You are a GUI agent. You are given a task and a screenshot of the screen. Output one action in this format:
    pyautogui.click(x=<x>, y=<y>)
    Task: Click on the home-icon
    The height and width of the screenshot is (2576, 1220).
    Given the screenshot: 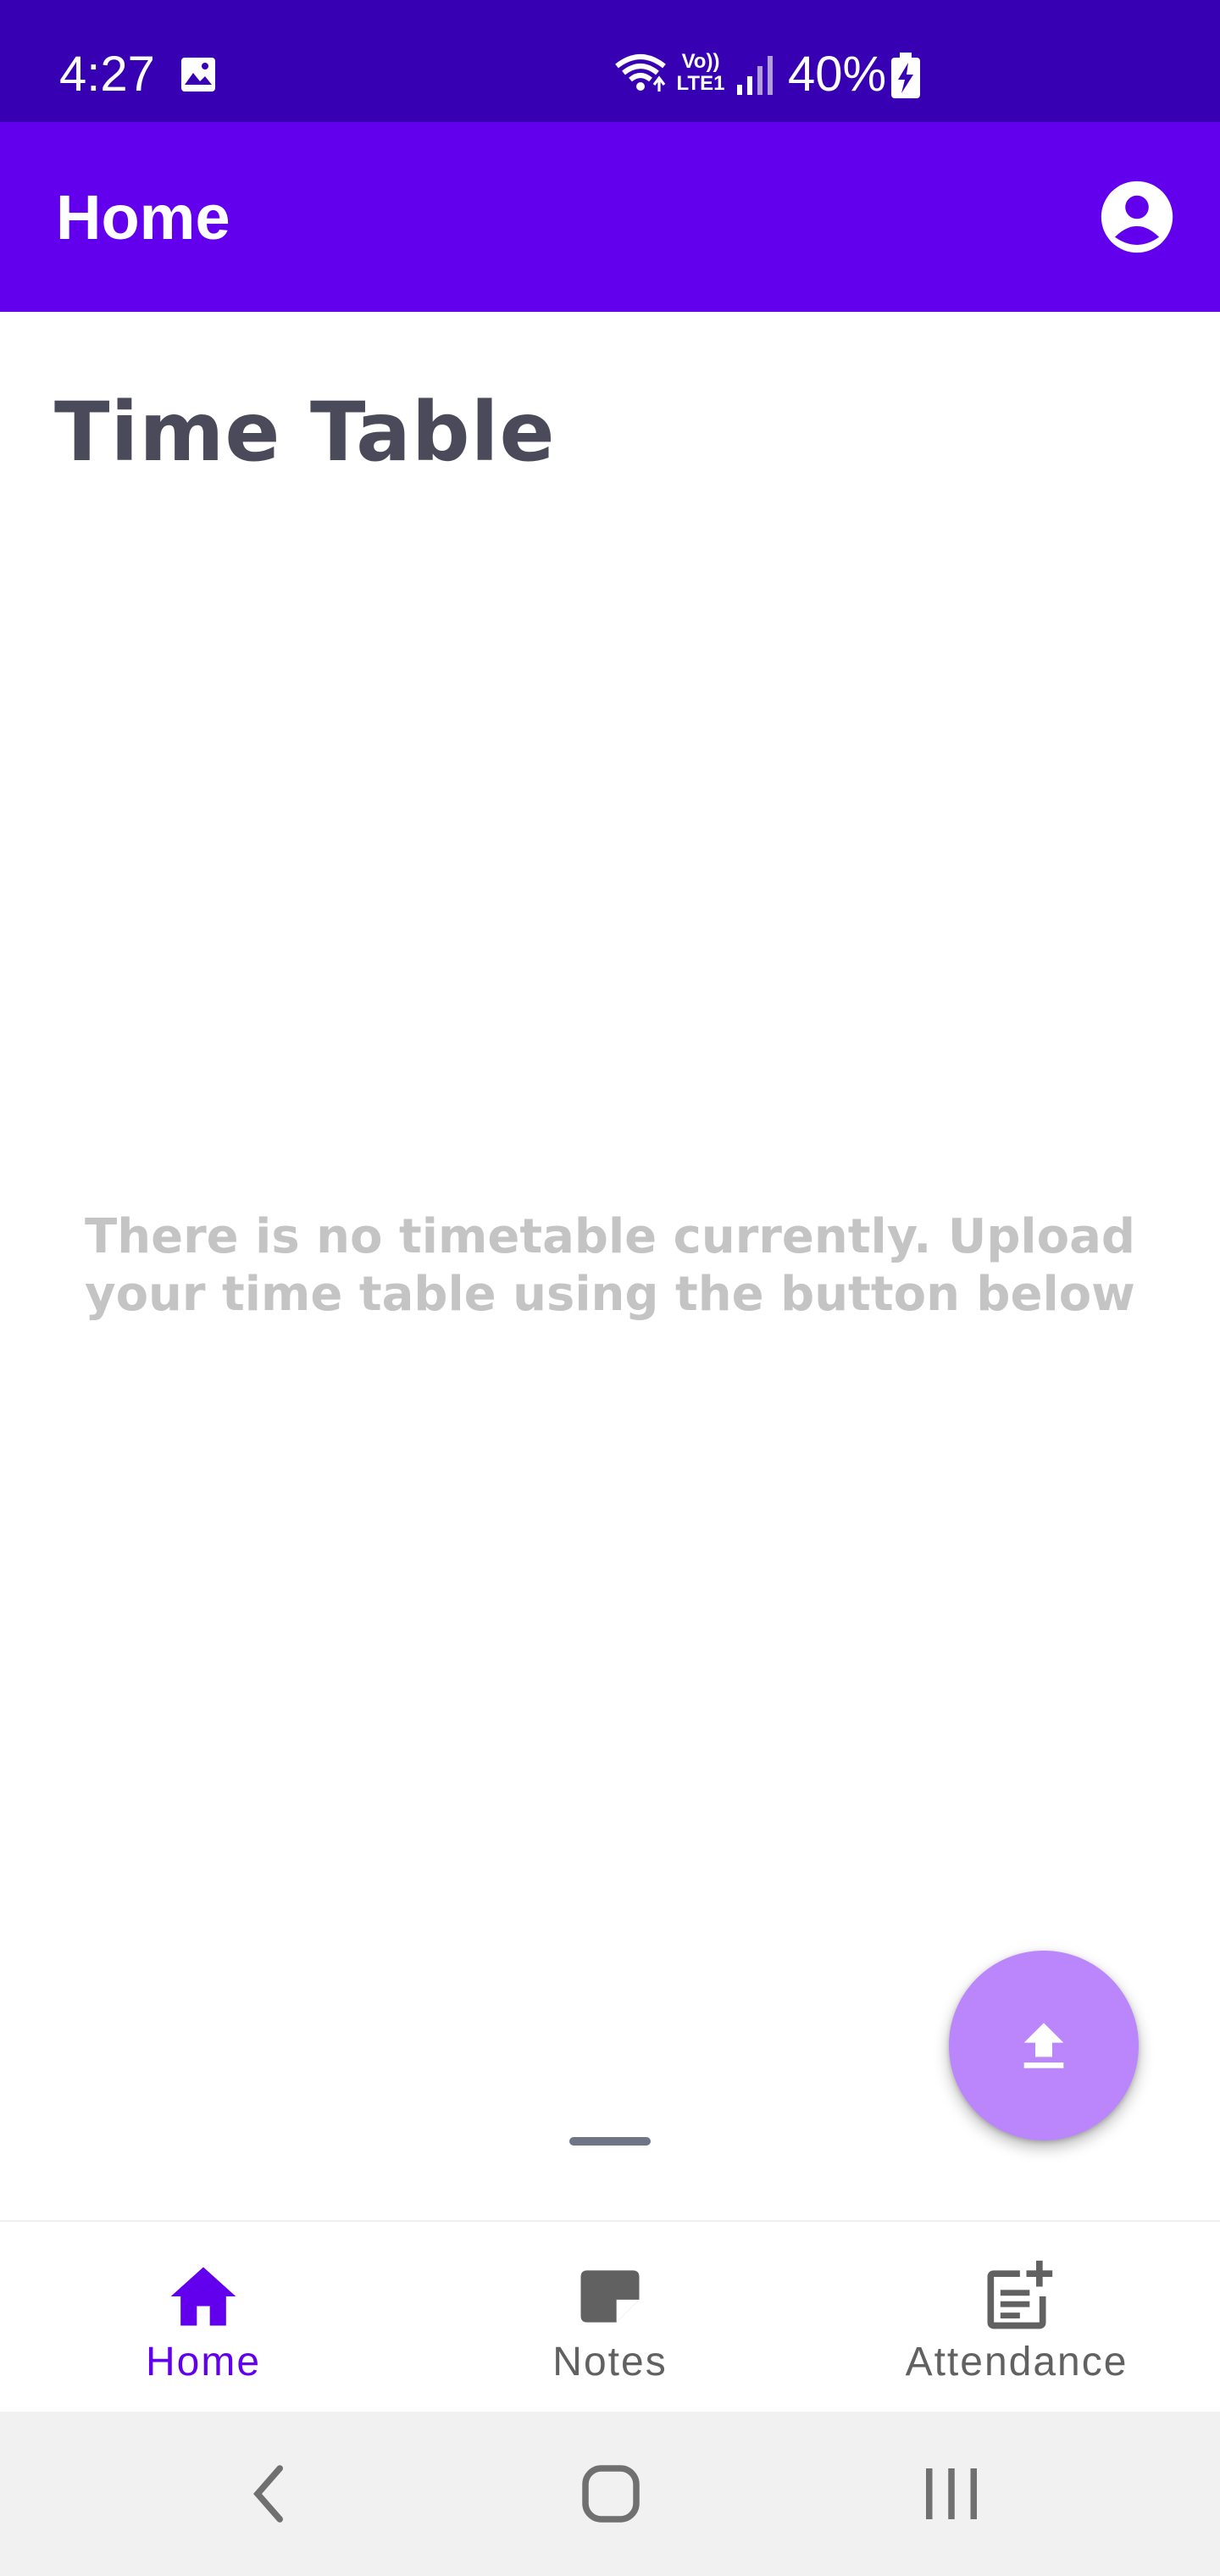 What is the action you would take?
    pyautogui.click(x=203, y=2296)
    